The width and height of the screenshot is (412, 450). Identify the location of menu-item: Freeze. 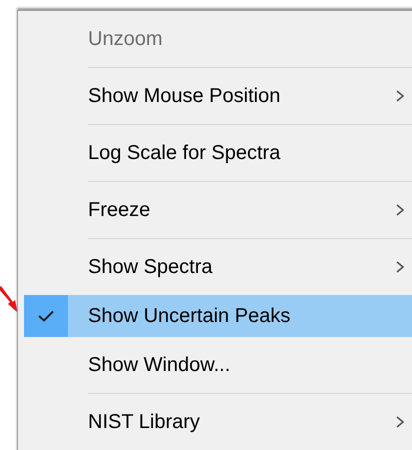
(218, 210).